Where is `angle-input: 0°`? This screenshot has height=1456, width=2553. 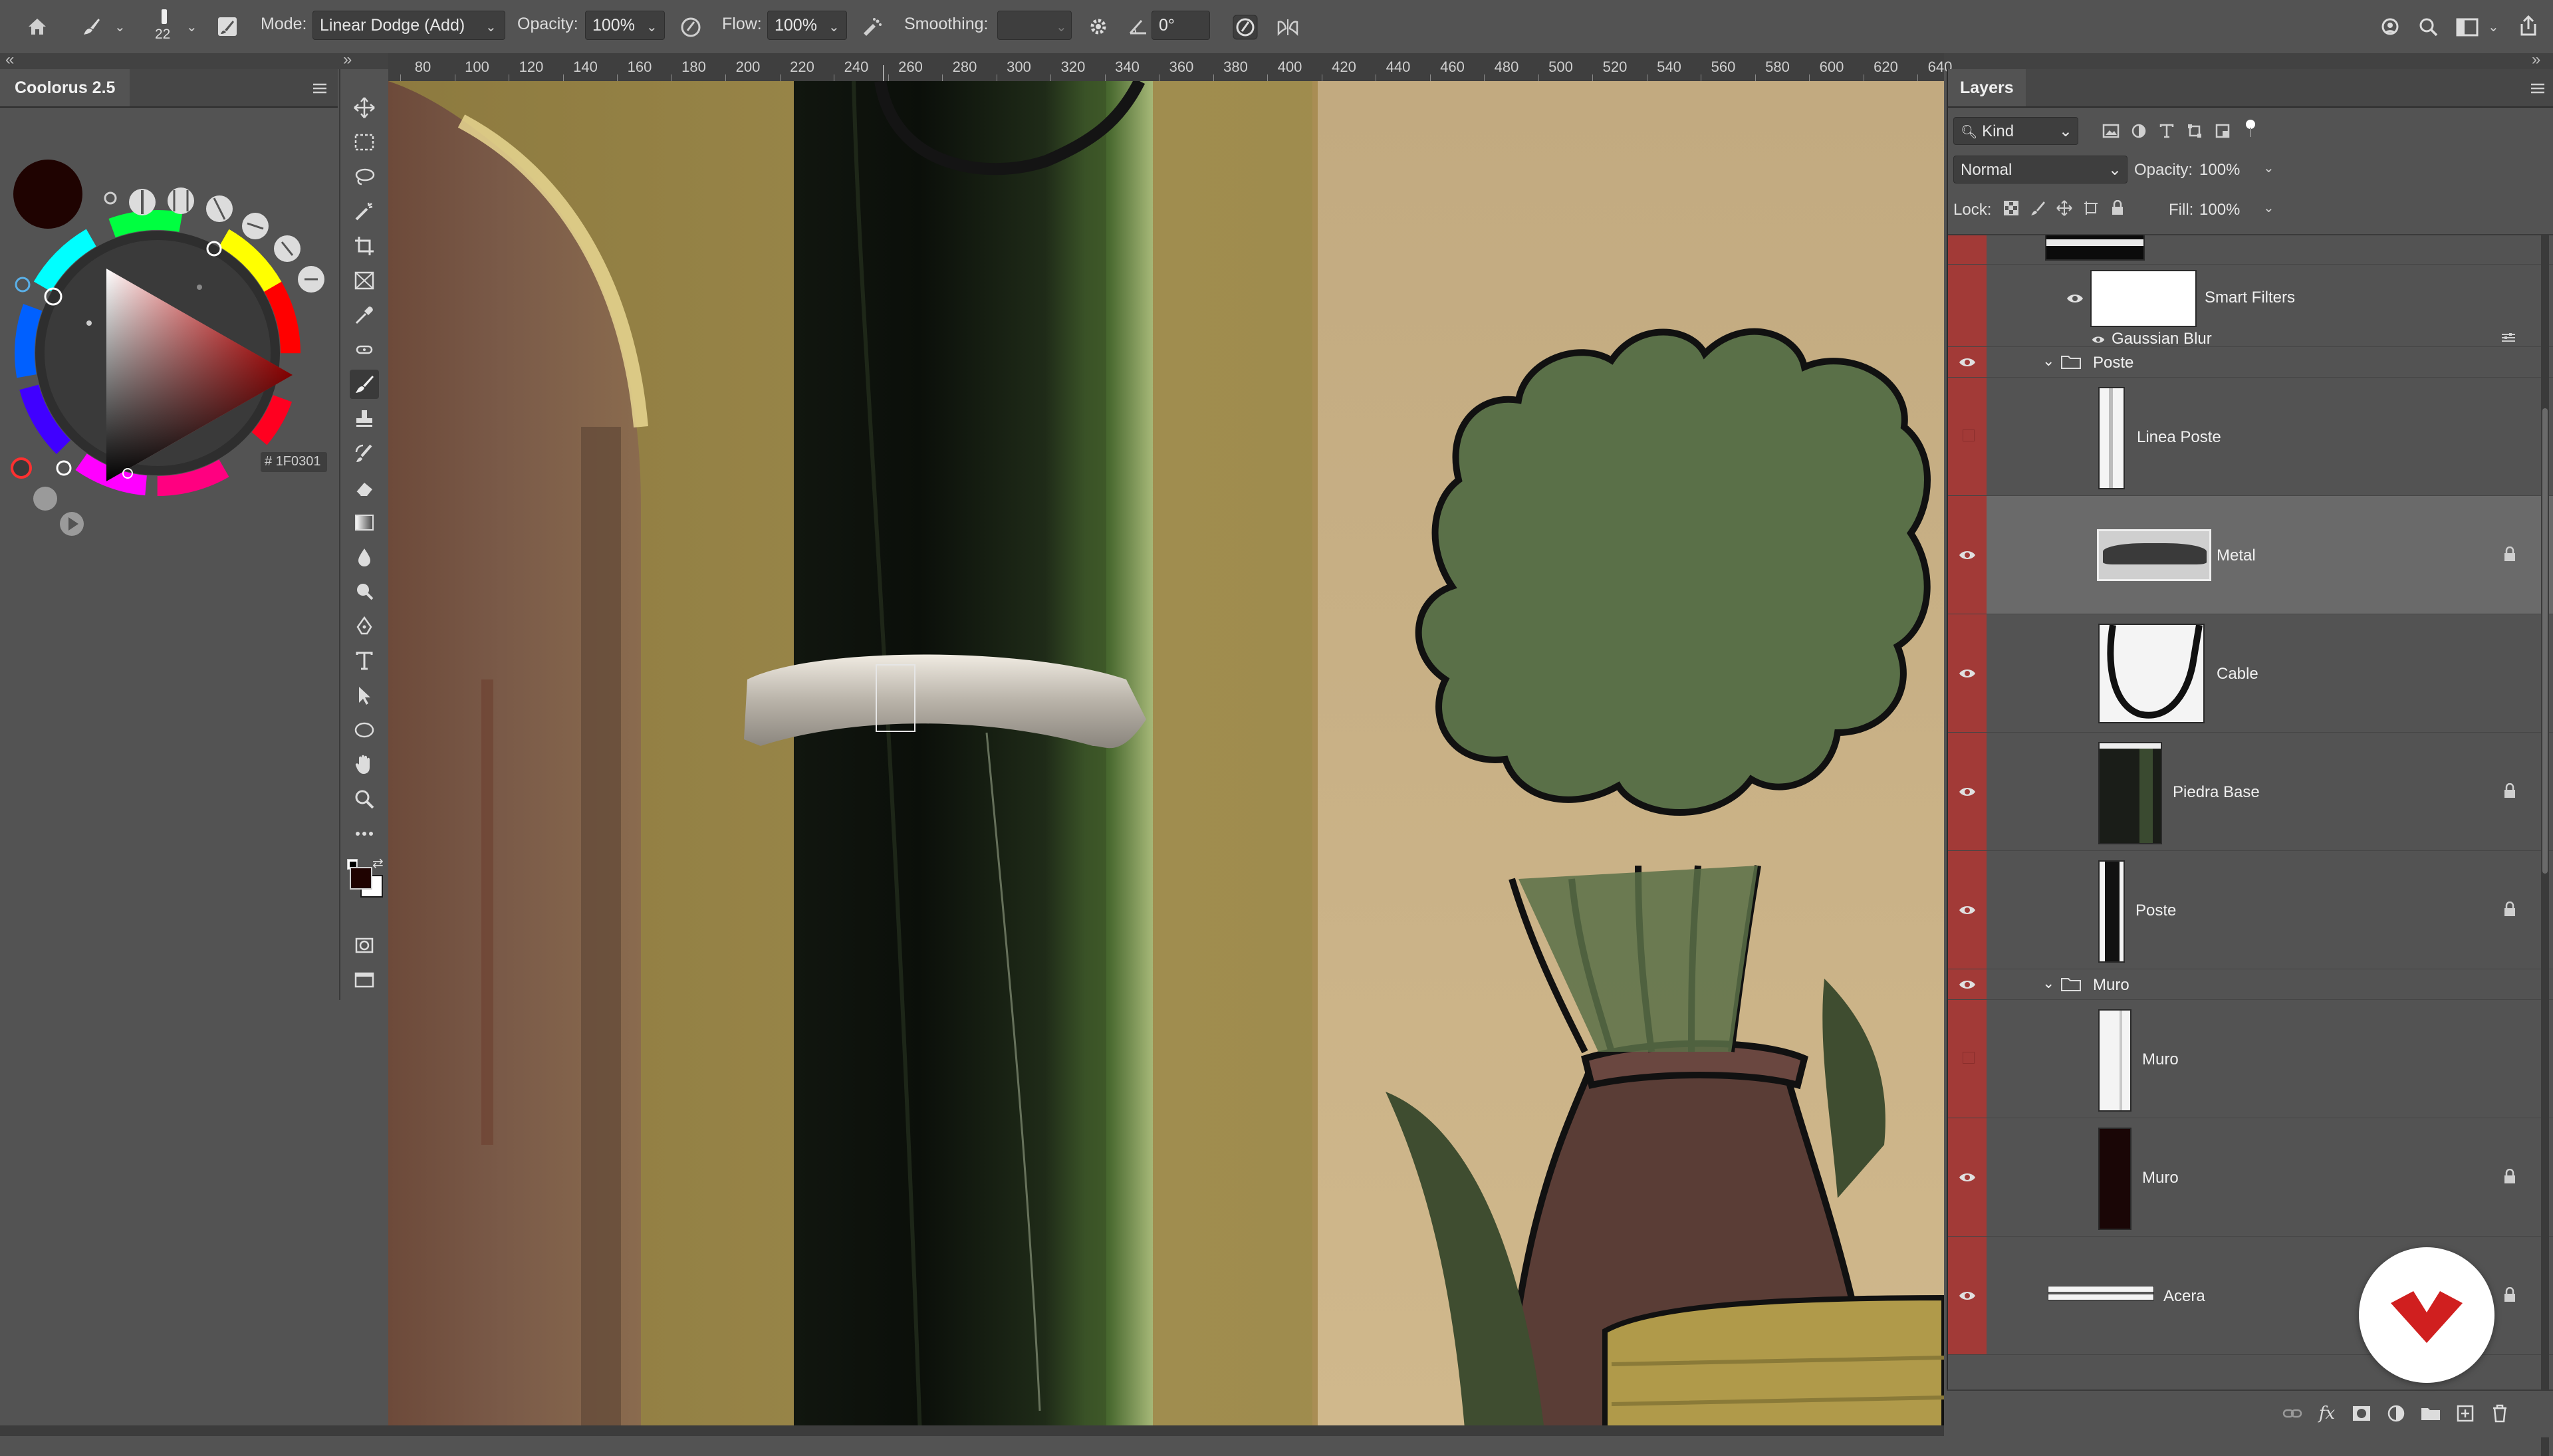 angle-input: 0° is located at coordinates (1181, 25).